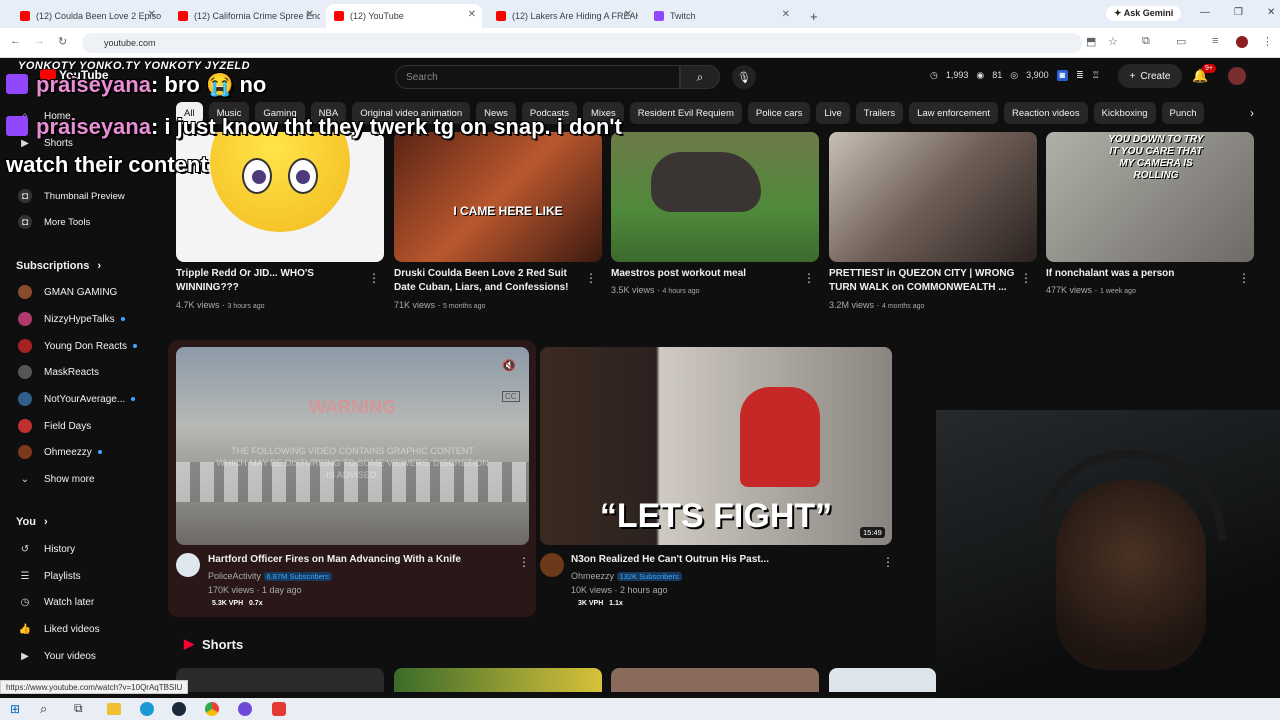  What do you see at coordinates (716, 446) in the screenshot?
I see `video-thumbnail: “LETS FIGHT” 15:49` at bounding box center [716, 446].